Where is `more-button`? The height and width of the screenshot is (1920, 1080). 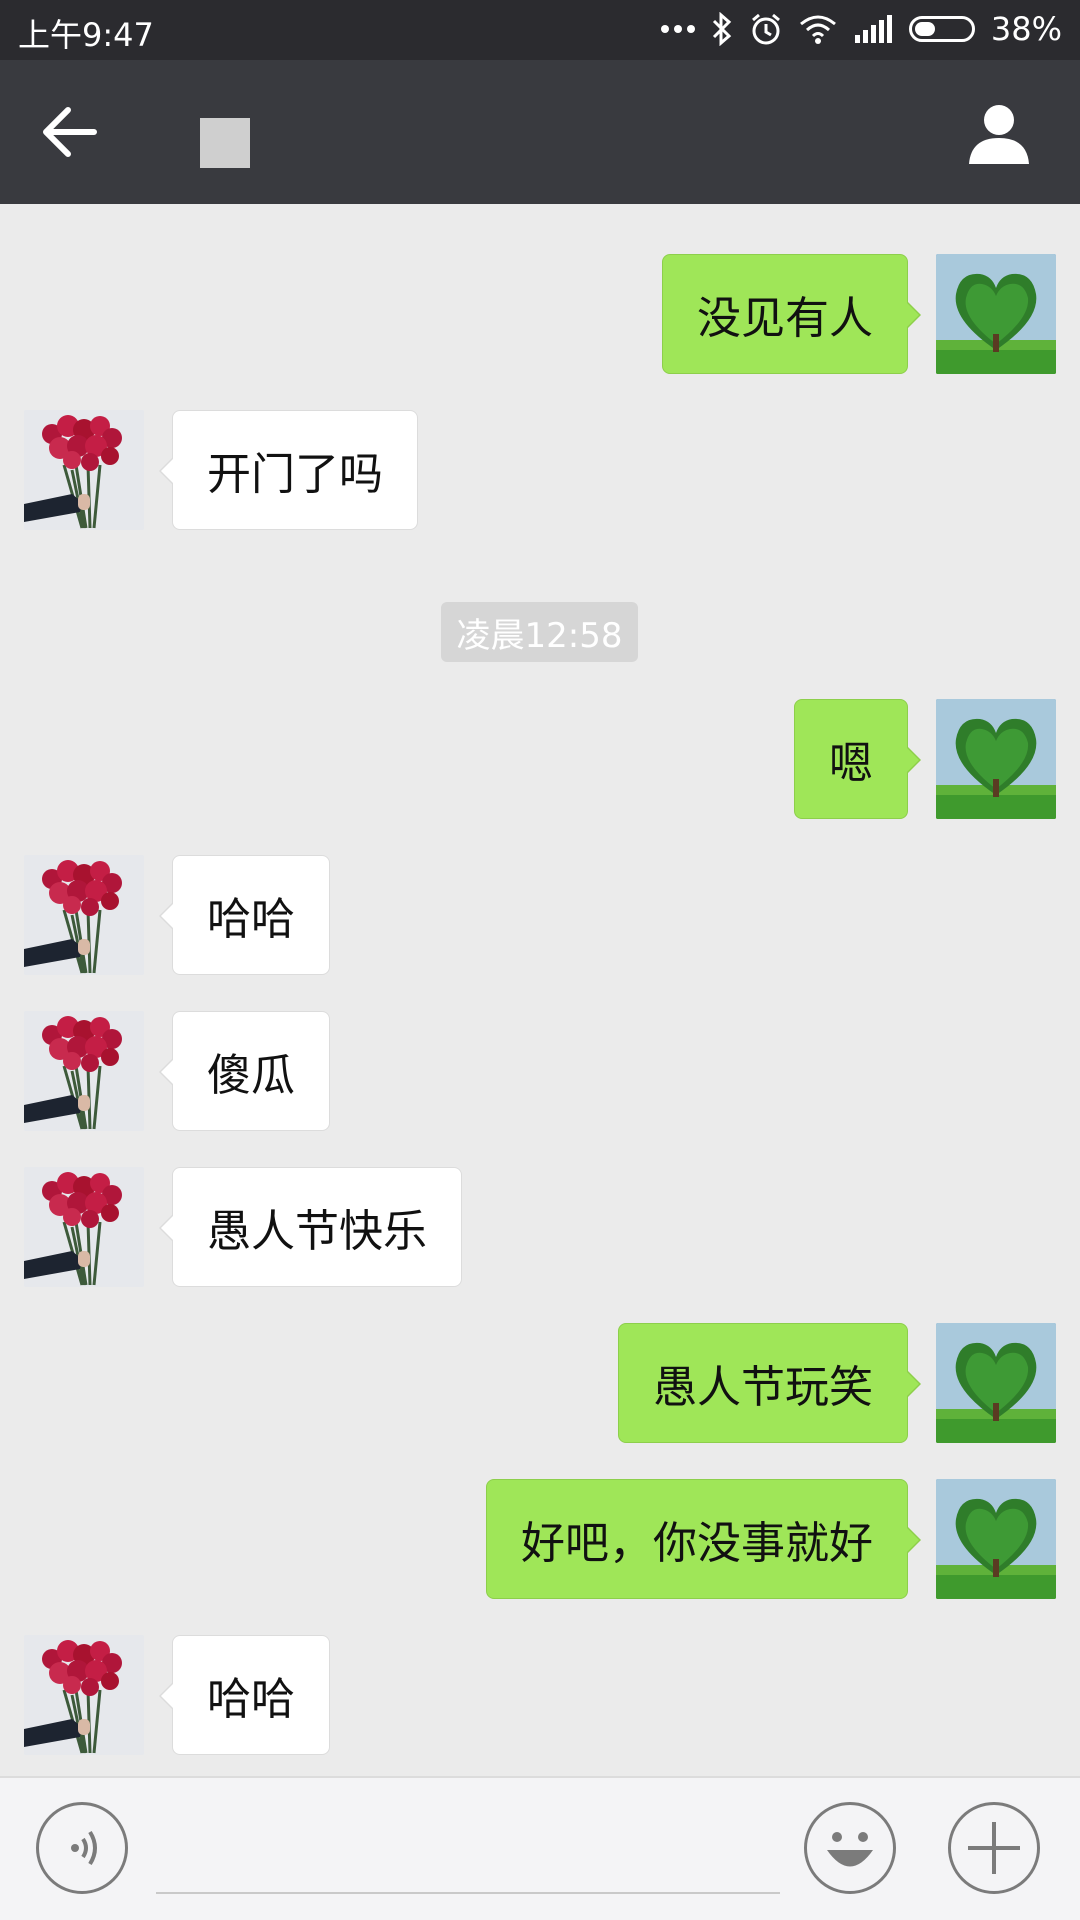
more-button is located at coordinates (994, 1848).